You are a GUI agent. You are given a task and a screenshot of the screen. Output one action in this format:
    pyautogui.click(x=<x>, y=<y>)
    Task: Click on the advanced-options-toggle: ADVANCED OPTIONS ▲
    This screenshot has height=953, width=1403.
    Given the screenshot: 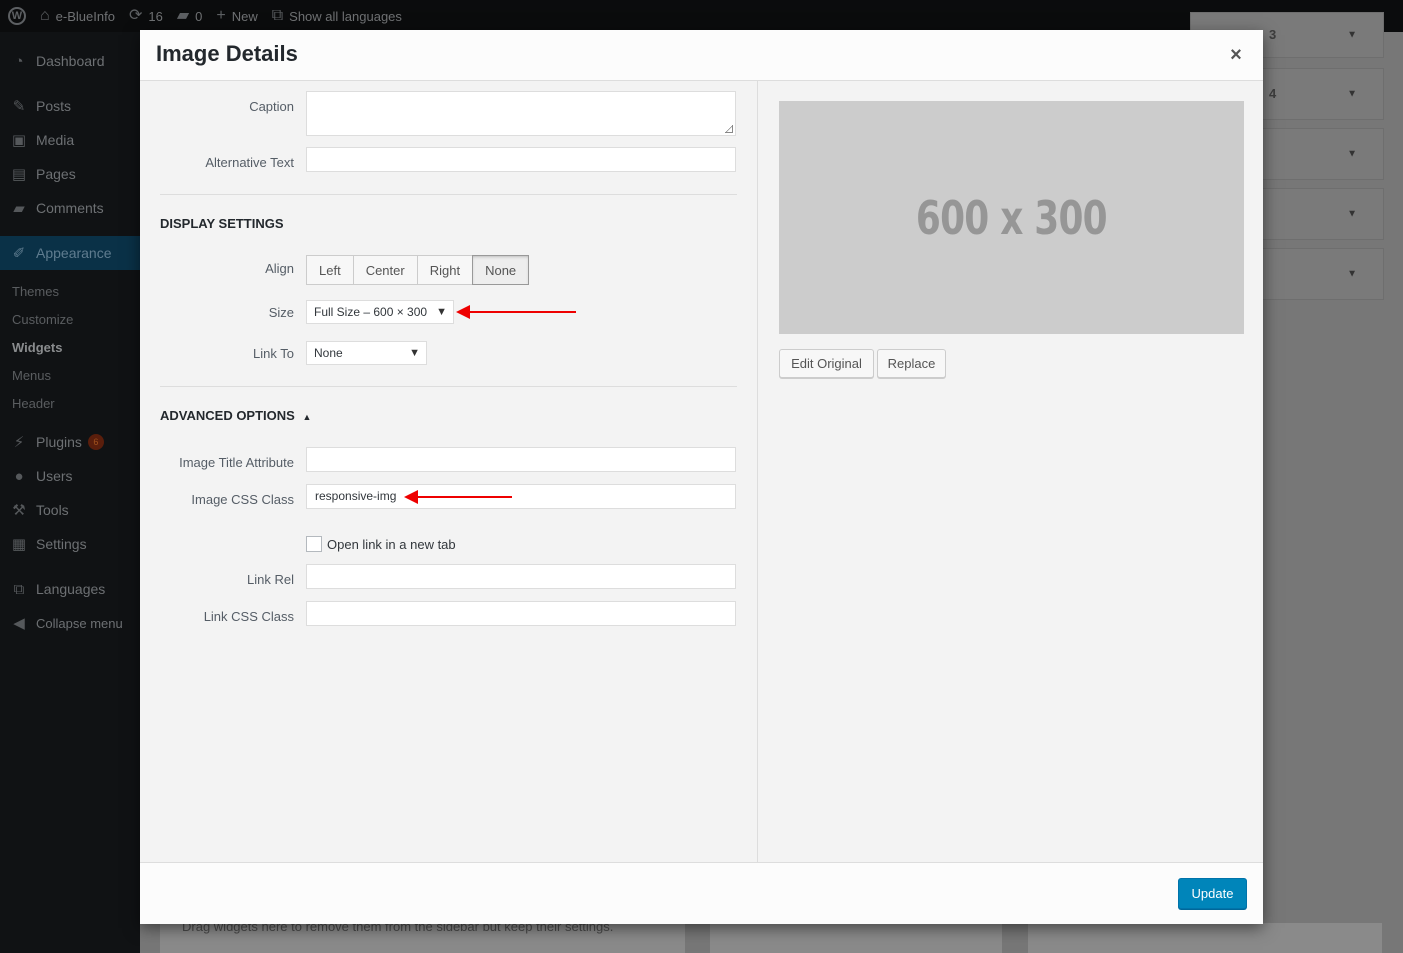 What is the action you would take?
    pyautogui.click(x=235, y=415)
    